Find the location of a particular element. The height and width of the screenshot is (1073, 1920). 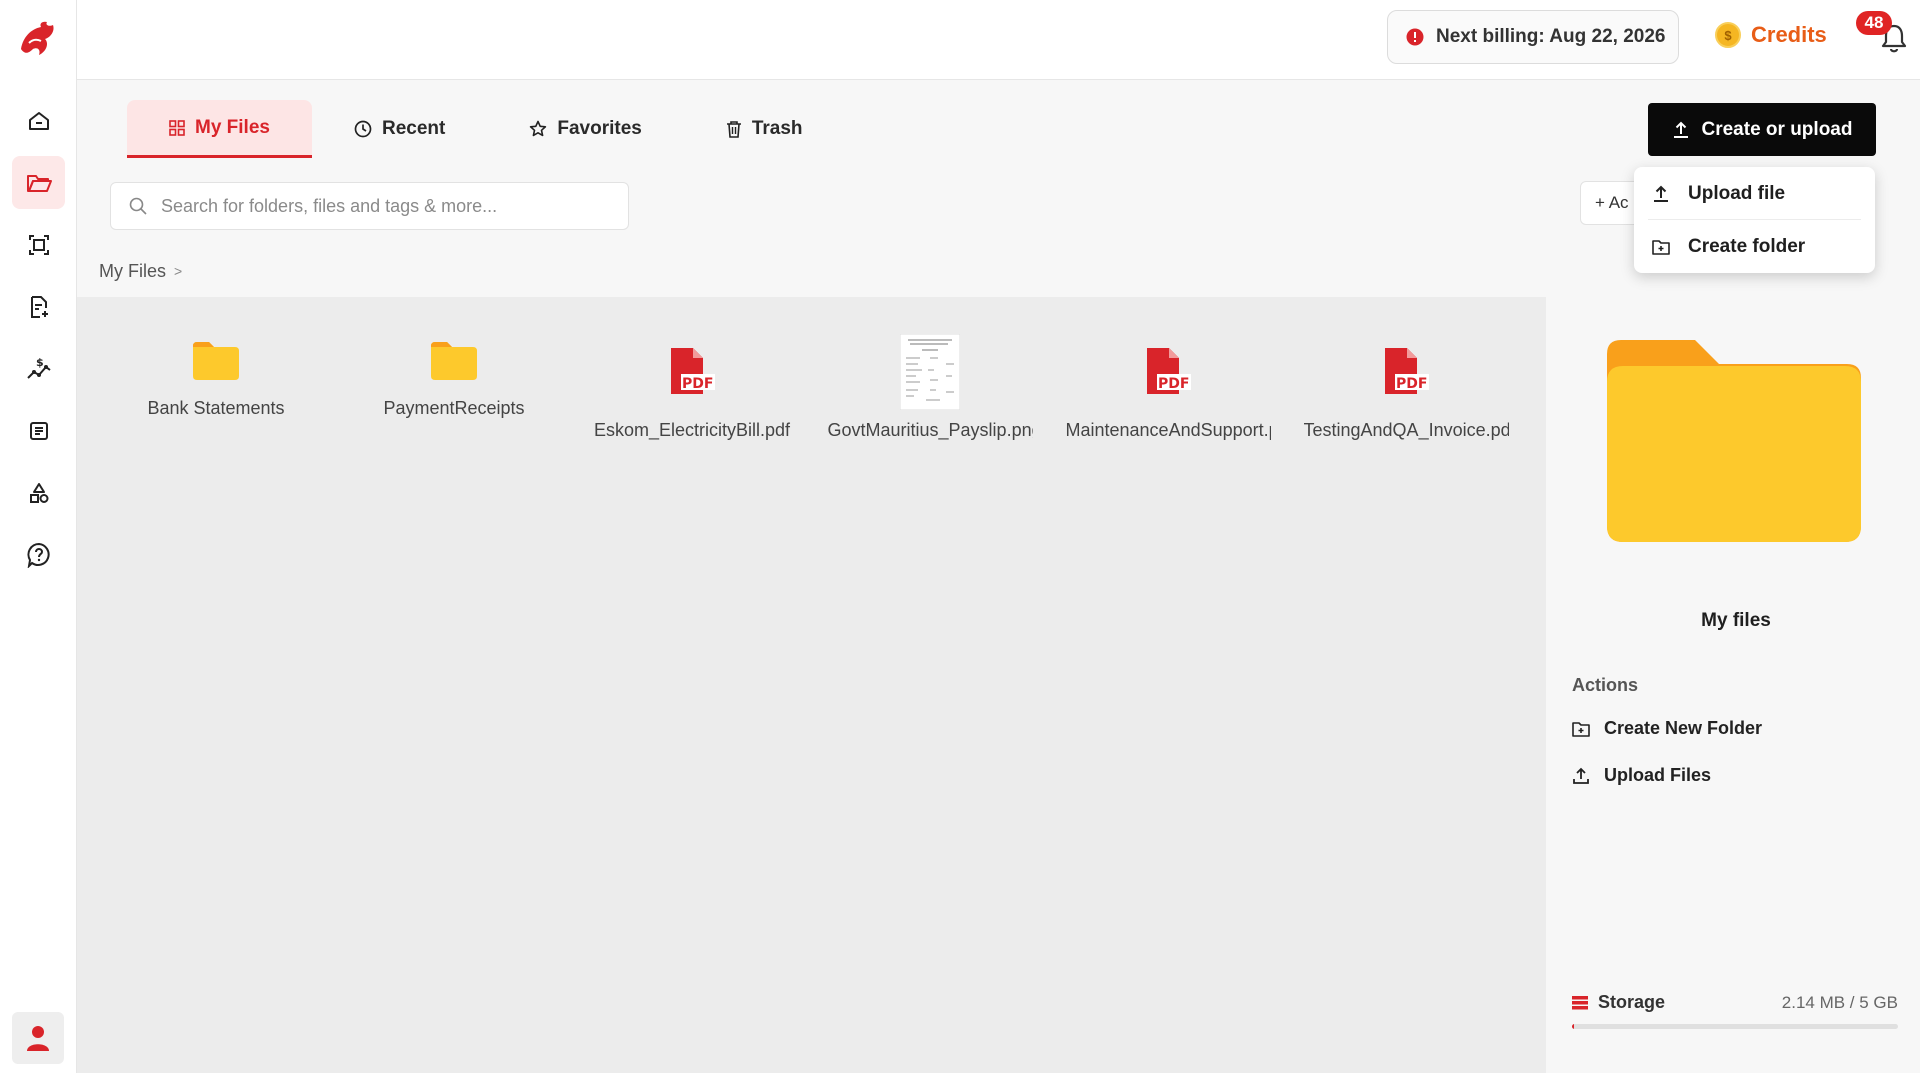

action-label: Upload Files is located at coordinates (1658, 775).